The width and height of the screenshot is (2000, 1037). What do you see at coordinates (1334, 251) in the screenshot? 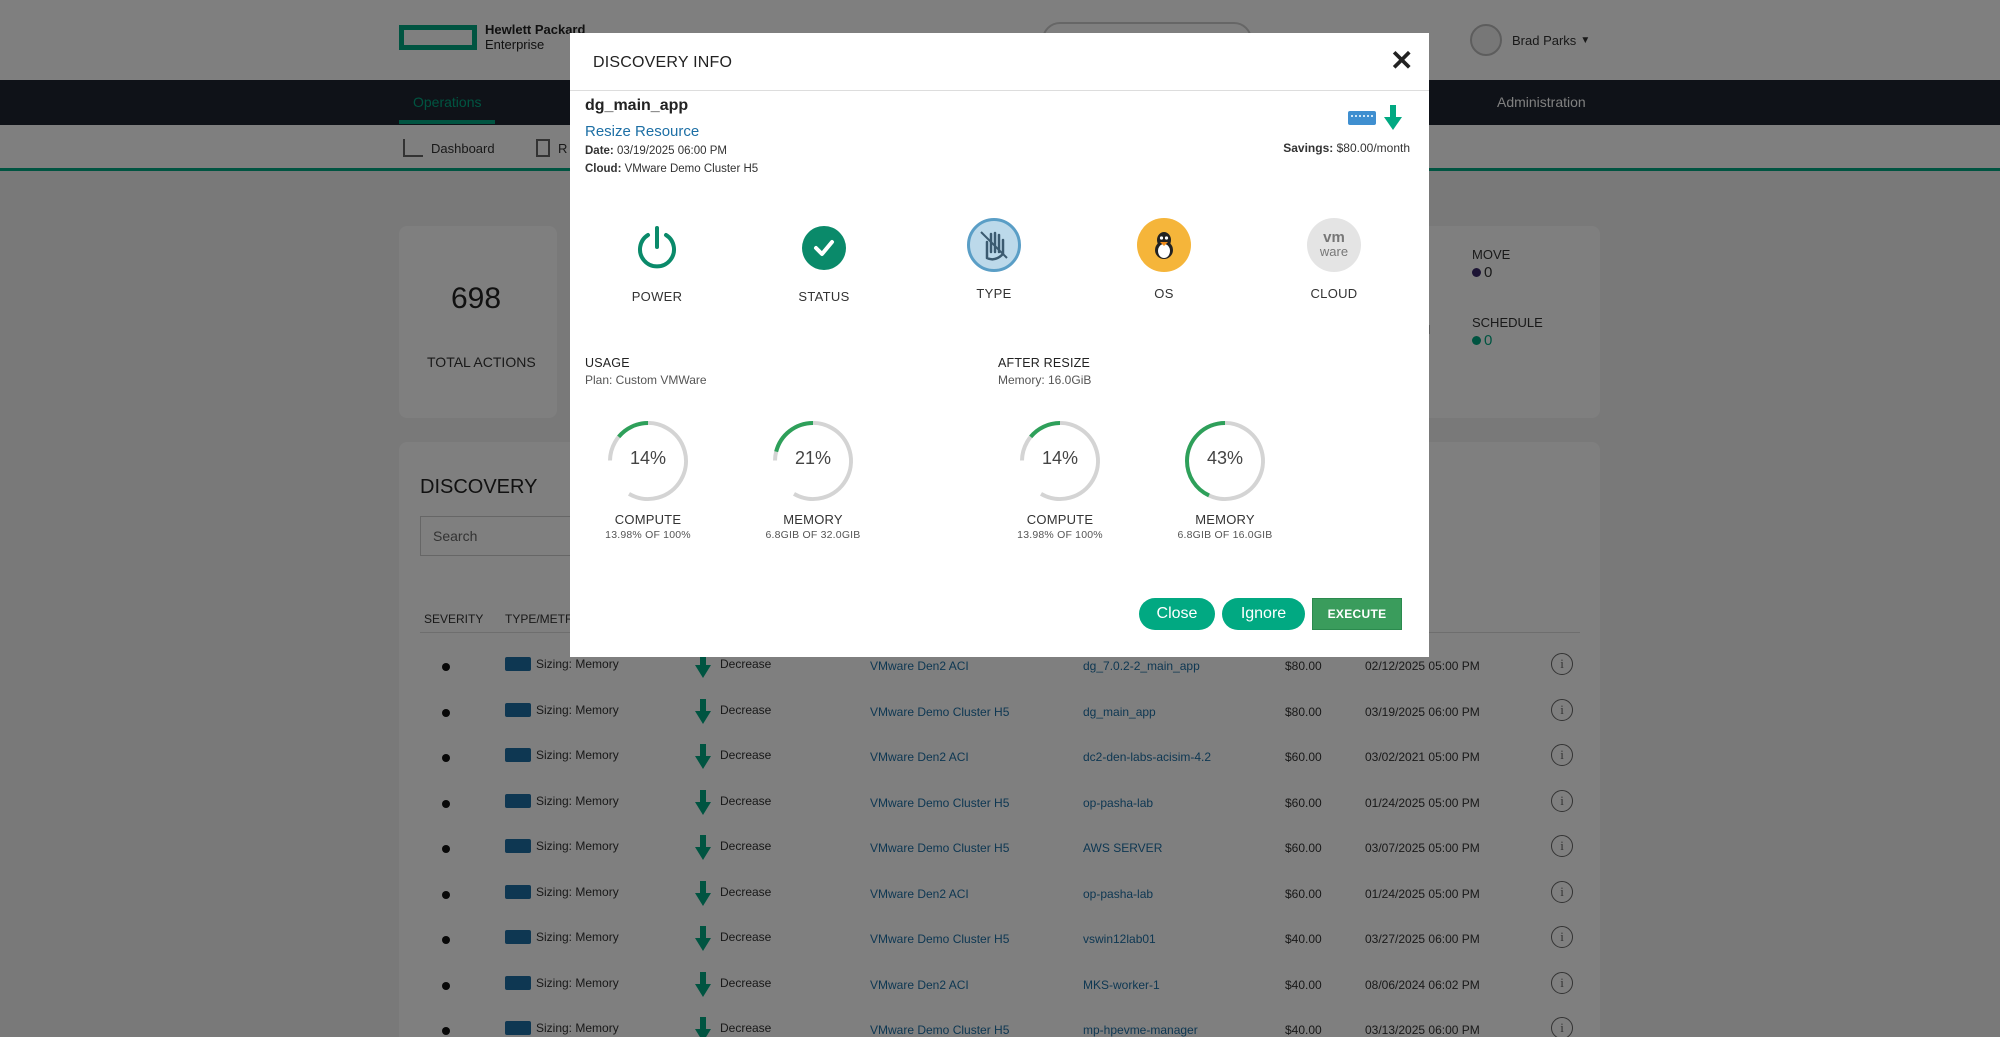
I see `vmware-logo-ware: ware` at bounding box center [1334, 251].